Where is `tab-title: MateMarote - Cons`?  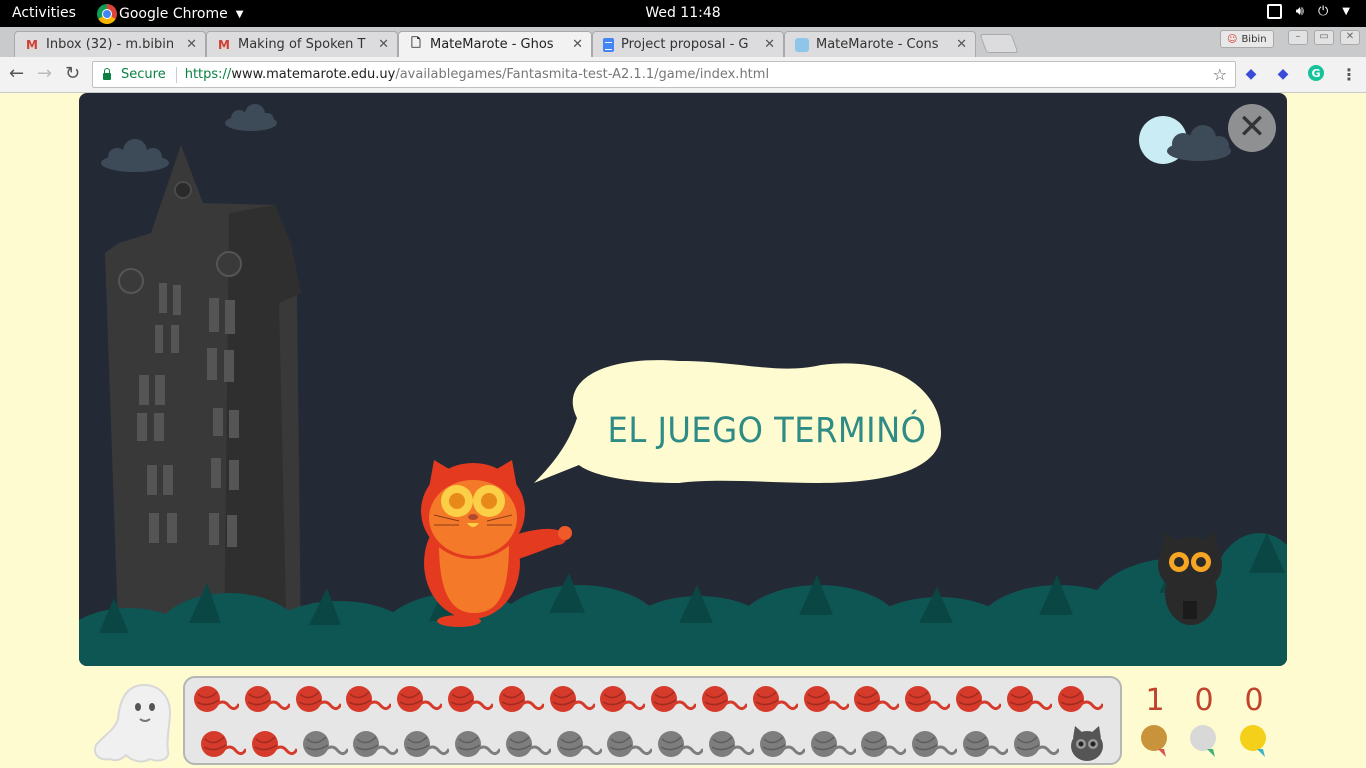
tab-title: MateMarote - Cons is located at coordinates (877, 44).